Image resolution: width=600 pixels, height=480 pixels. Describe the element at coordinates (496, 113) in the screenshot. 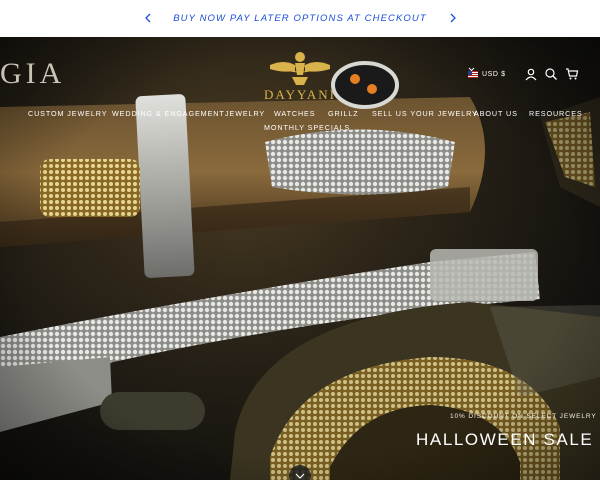

I see `nav-item-about-us: ABOUT US` at that location.